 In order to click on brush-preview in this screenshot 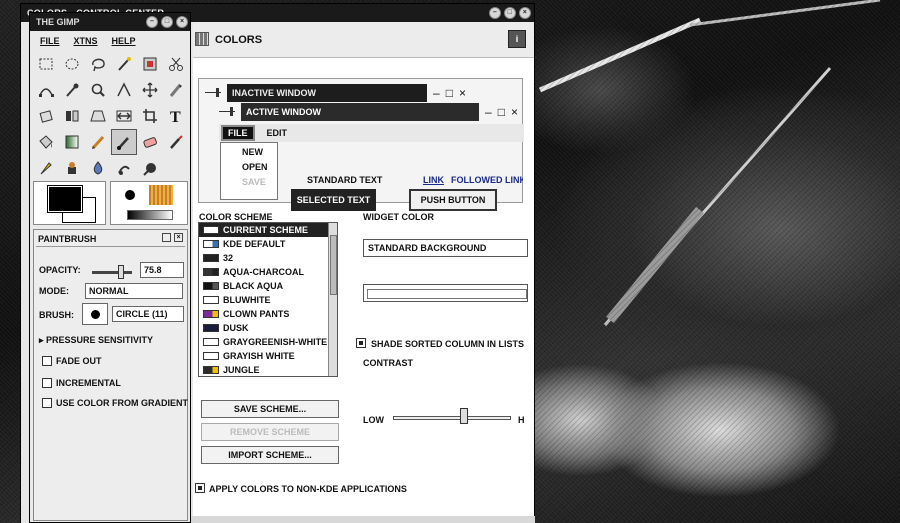, I will do `click(130, 195)`.